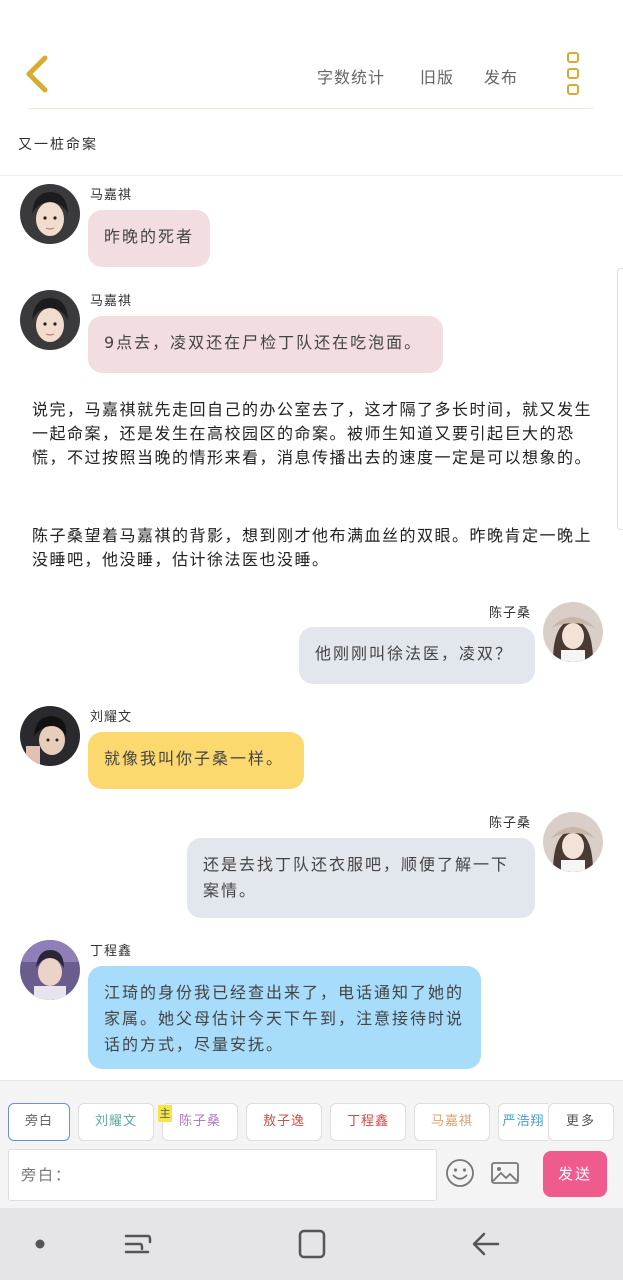  What do you see at coordinates (37, 74) in the screenshot?
I see `chevron-left-icon` at bounding box center [37, 74].